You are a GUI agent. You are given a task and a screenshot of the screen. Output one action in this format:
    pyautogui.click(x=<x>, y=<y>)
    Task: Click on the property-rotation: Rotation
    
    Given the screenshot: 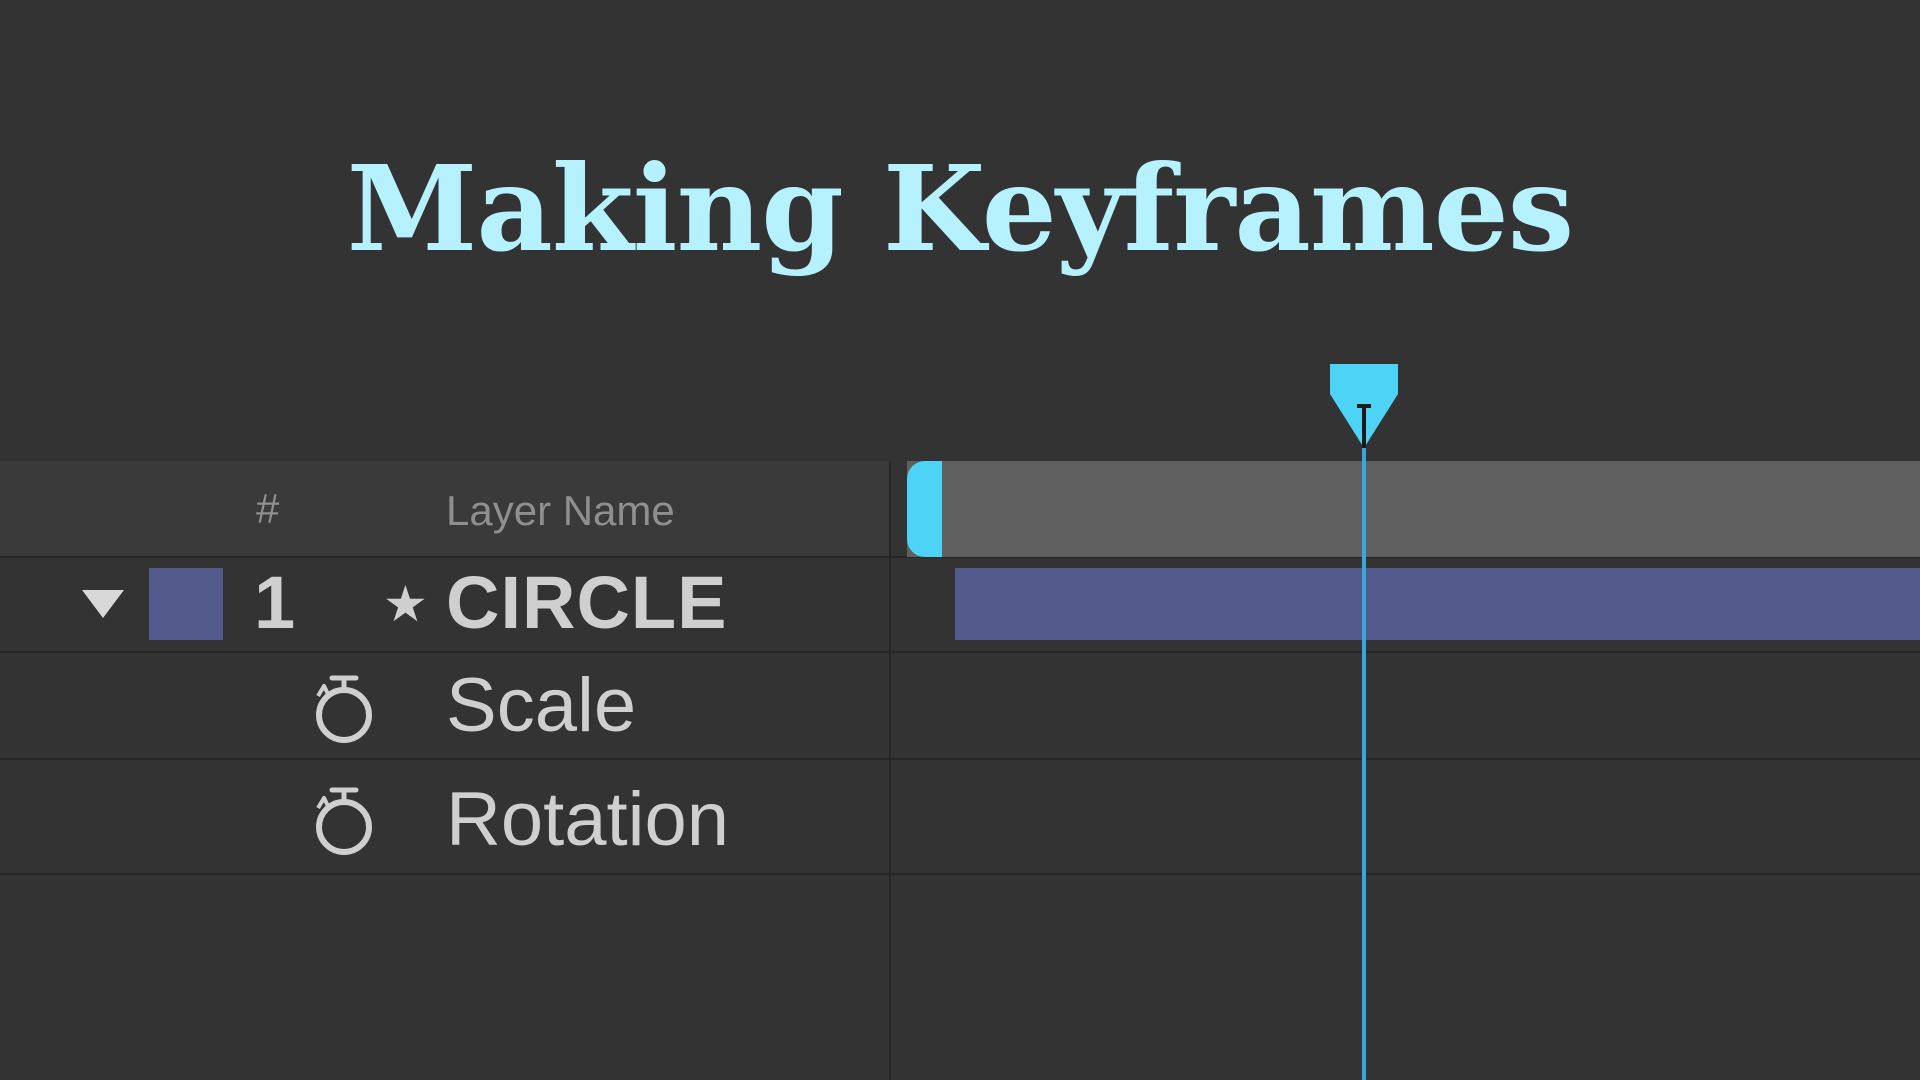 What is the action you would take?
    pyautogui.click(x=587, y=820)
    